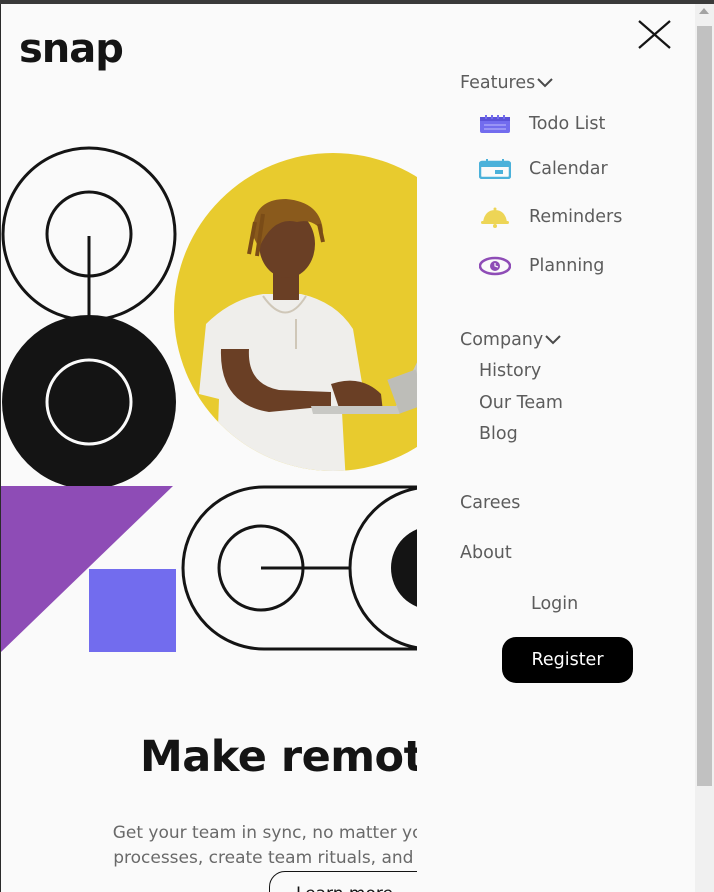  What do you see at coordinates (296, 757) in the screenshot?
I see `hero-headline: Make remote` at bounding box center [296, 757].